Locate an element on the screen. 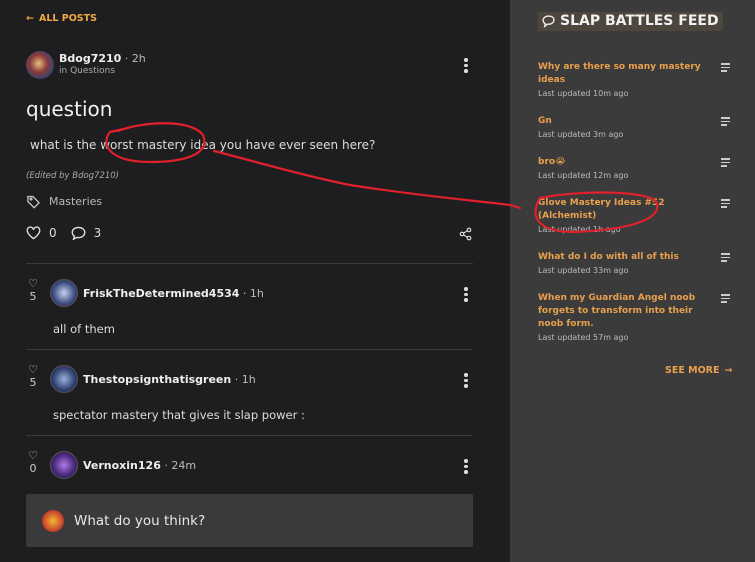  post-category: in Questions is located at coordinates (87, 71).